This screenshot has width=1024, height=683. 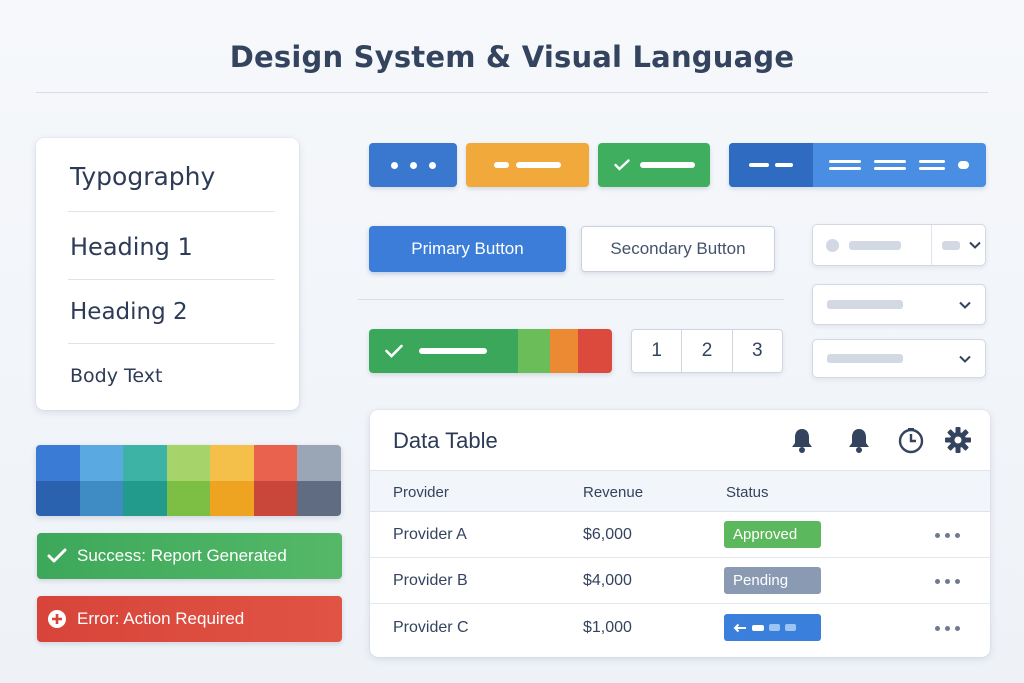 I want to click on success-alert: Success: Report Generated, so click(x=189, y=556).